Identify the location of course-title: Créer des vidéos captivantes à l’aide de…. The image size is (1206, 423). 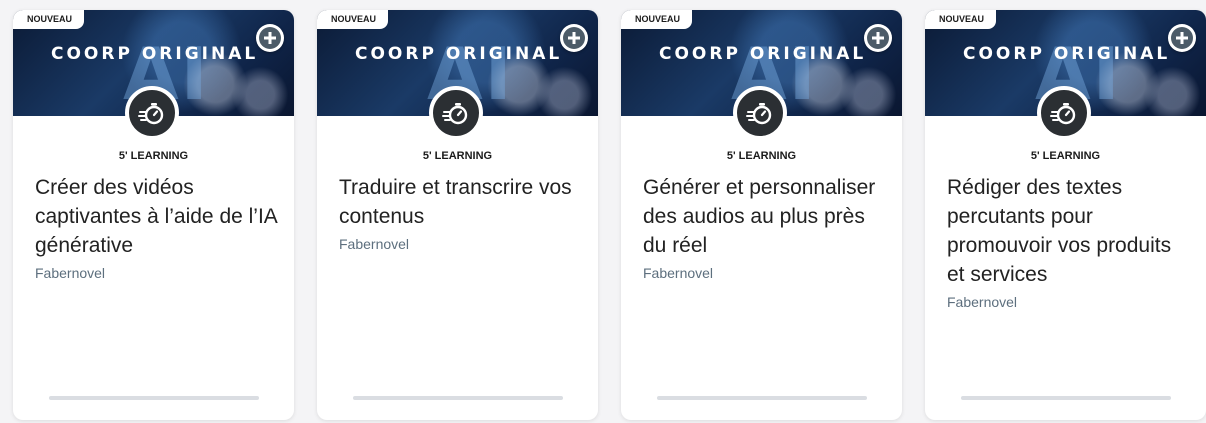
(157, 227).